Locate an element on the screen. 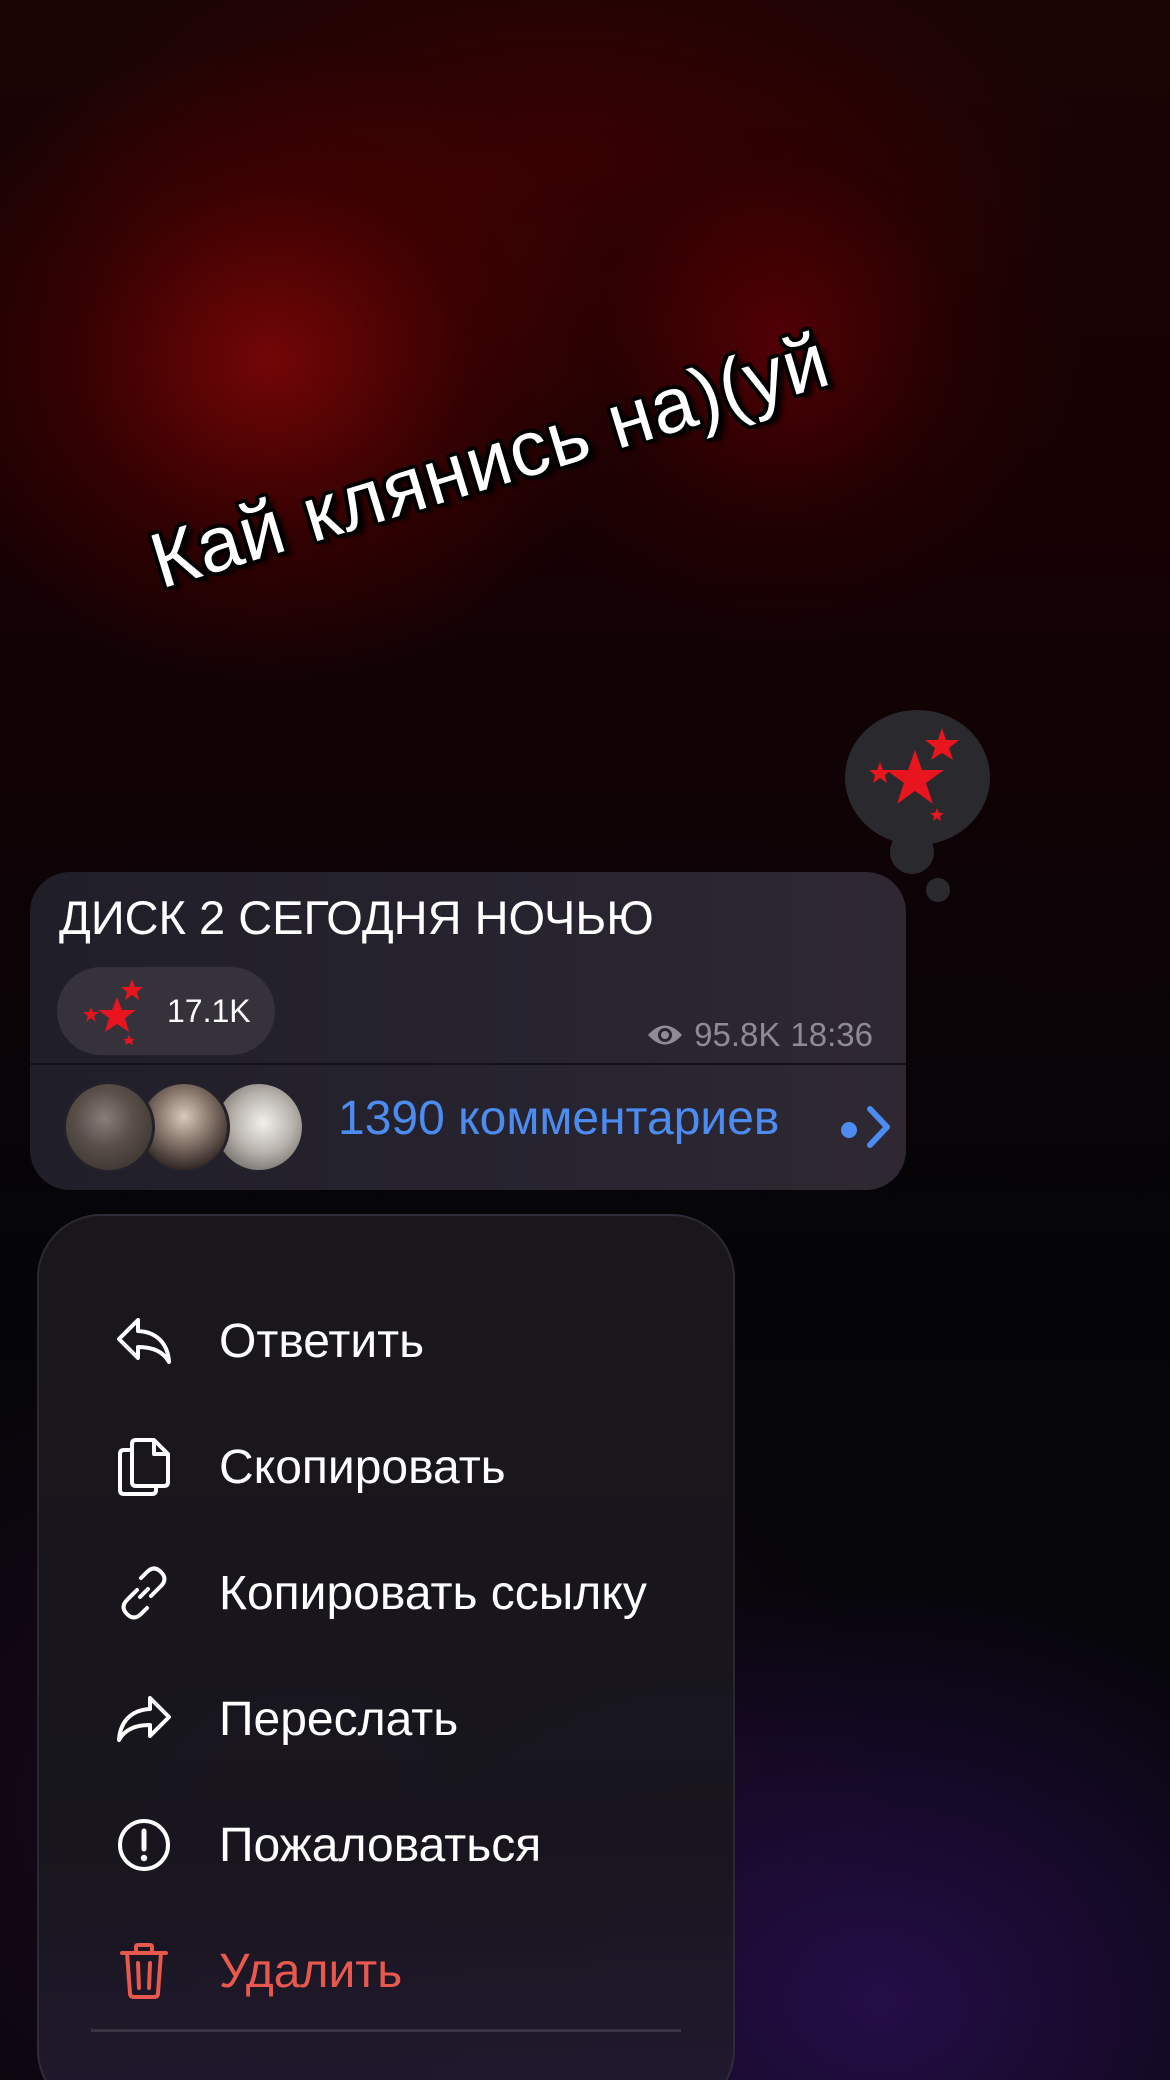  reaction-chip: 17.1K is located at coordinates (166, 1011).